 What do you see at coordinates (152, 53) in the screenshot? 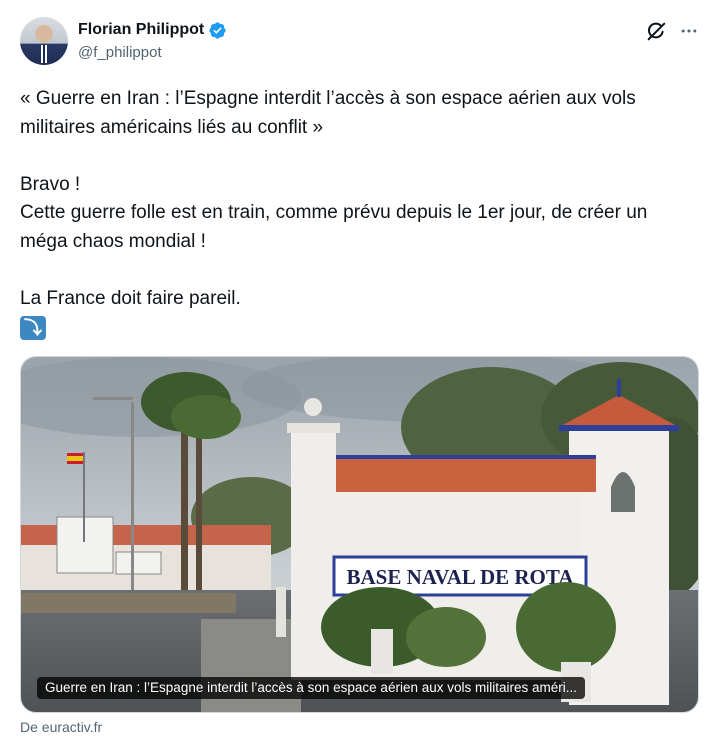
I see `author-handle: @f_philippot` at bounding box center [152, 53].